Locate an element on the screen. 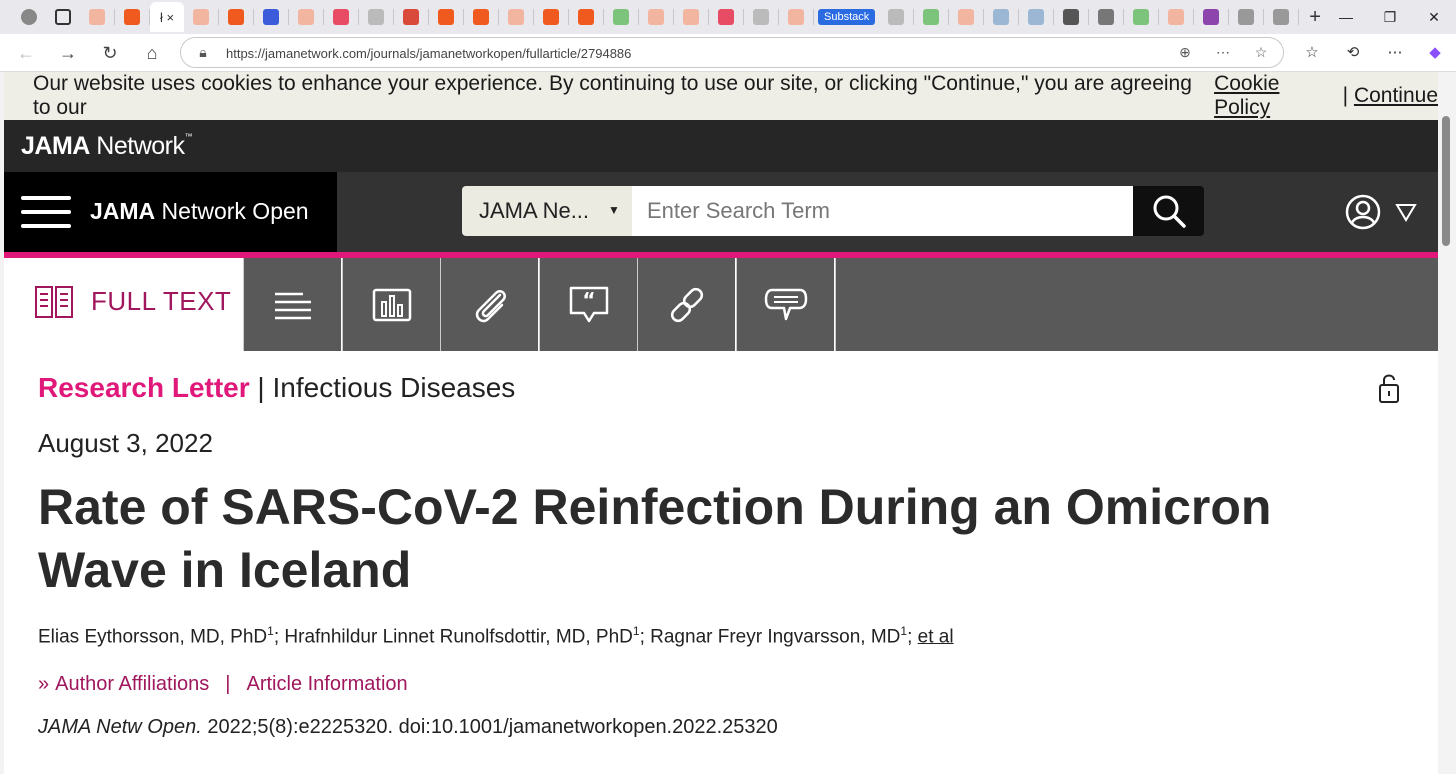  back-icon: ← is located at coordinates (26, 53).